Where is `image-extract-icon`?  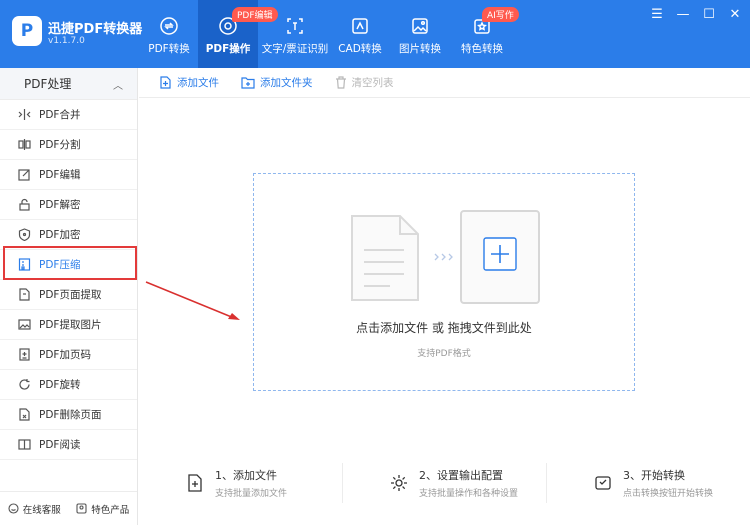
image-extract-icon is located at coordinates (24, 324).